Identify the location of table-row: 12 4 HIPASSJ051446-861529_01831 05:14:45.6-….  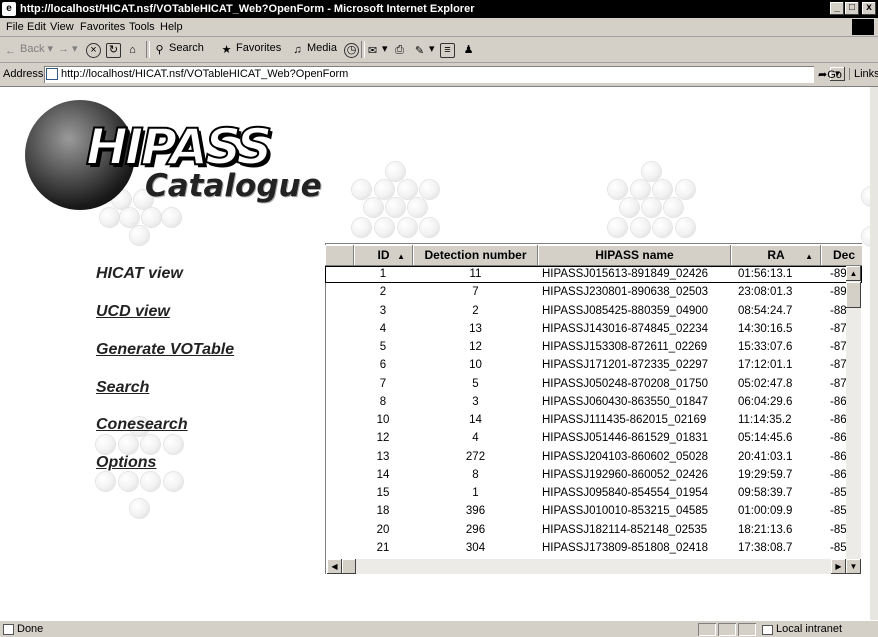
(593, 438).